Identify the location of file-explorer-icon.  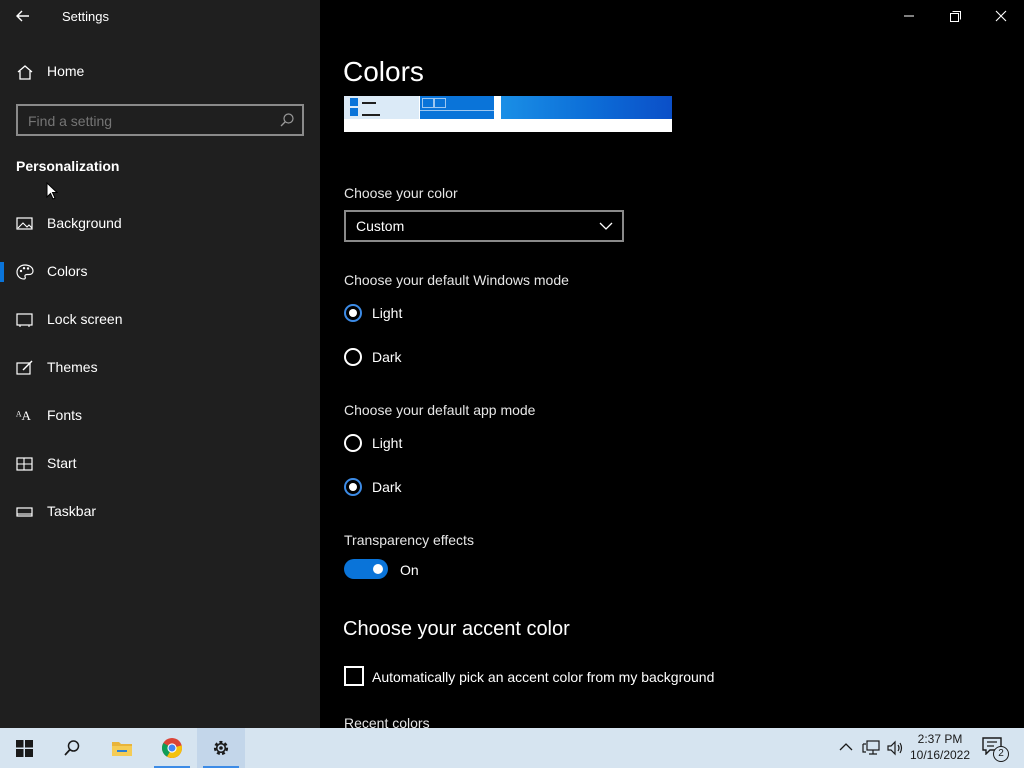
(122, 749).